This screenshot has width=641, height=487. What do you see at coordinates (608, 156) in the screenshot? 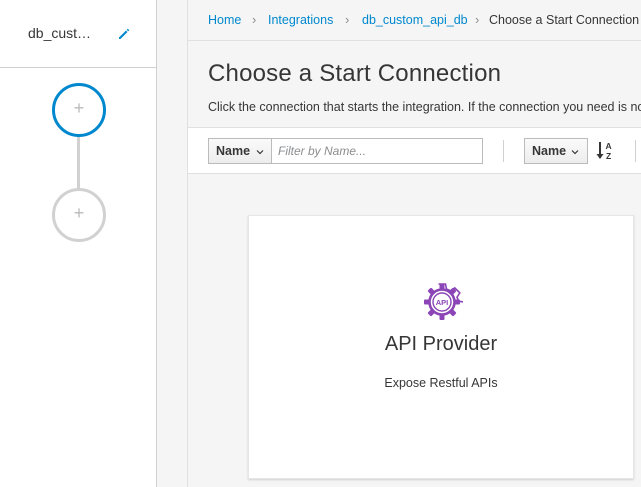
I see `svg-text: Z` at bounding box center [608, 156].